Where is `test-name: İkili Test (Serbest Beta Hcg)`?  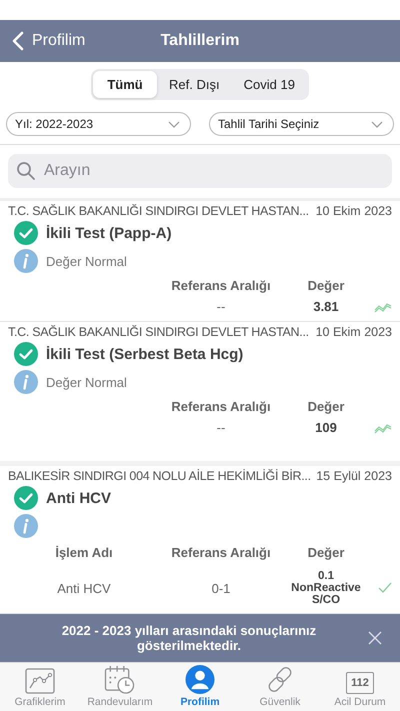
test-name: İkili Test (Serbest Beta Hcg) is located at coordinates (145, 354).